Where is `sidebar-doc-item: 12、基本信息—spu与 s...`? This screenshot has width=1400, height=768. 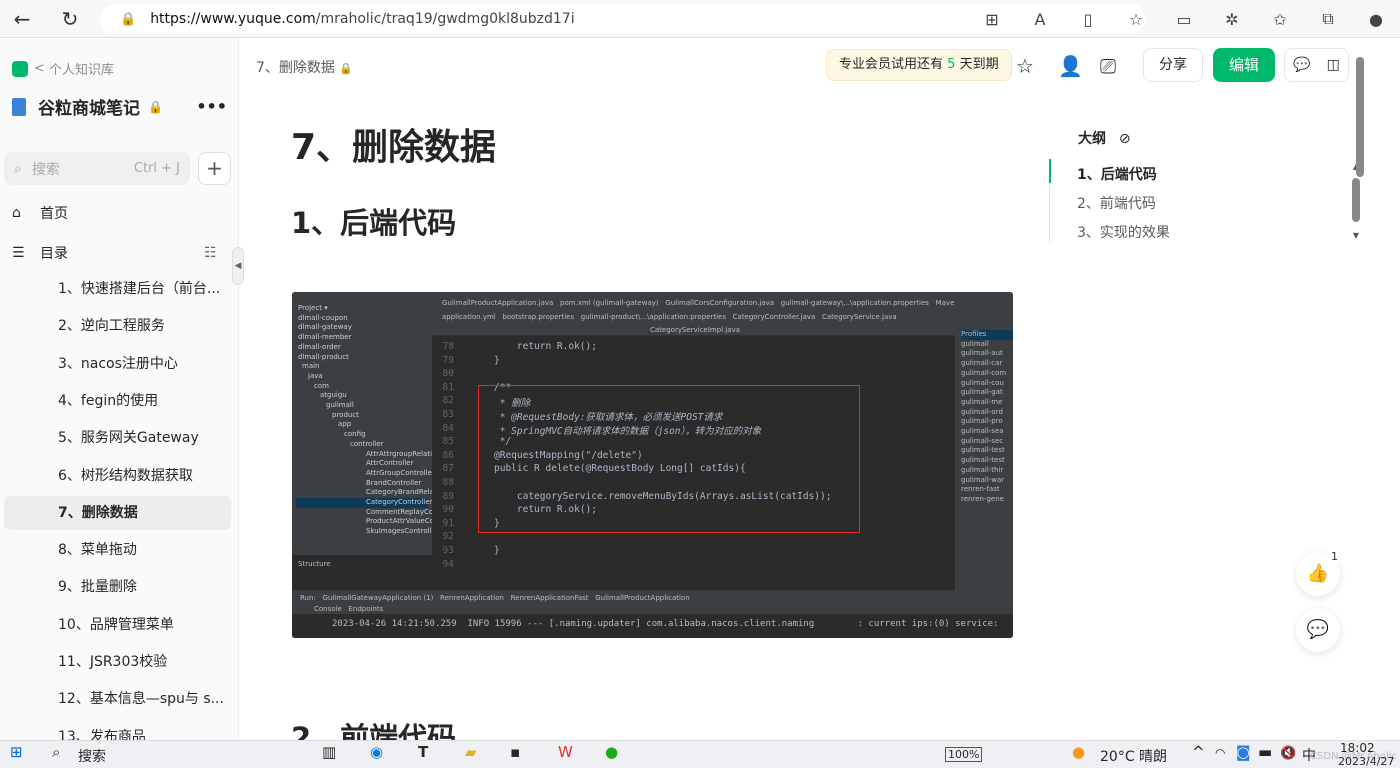
sidebar-doc-item: 12、基本信息—spu与 s... is located at coordinates (117, 699).